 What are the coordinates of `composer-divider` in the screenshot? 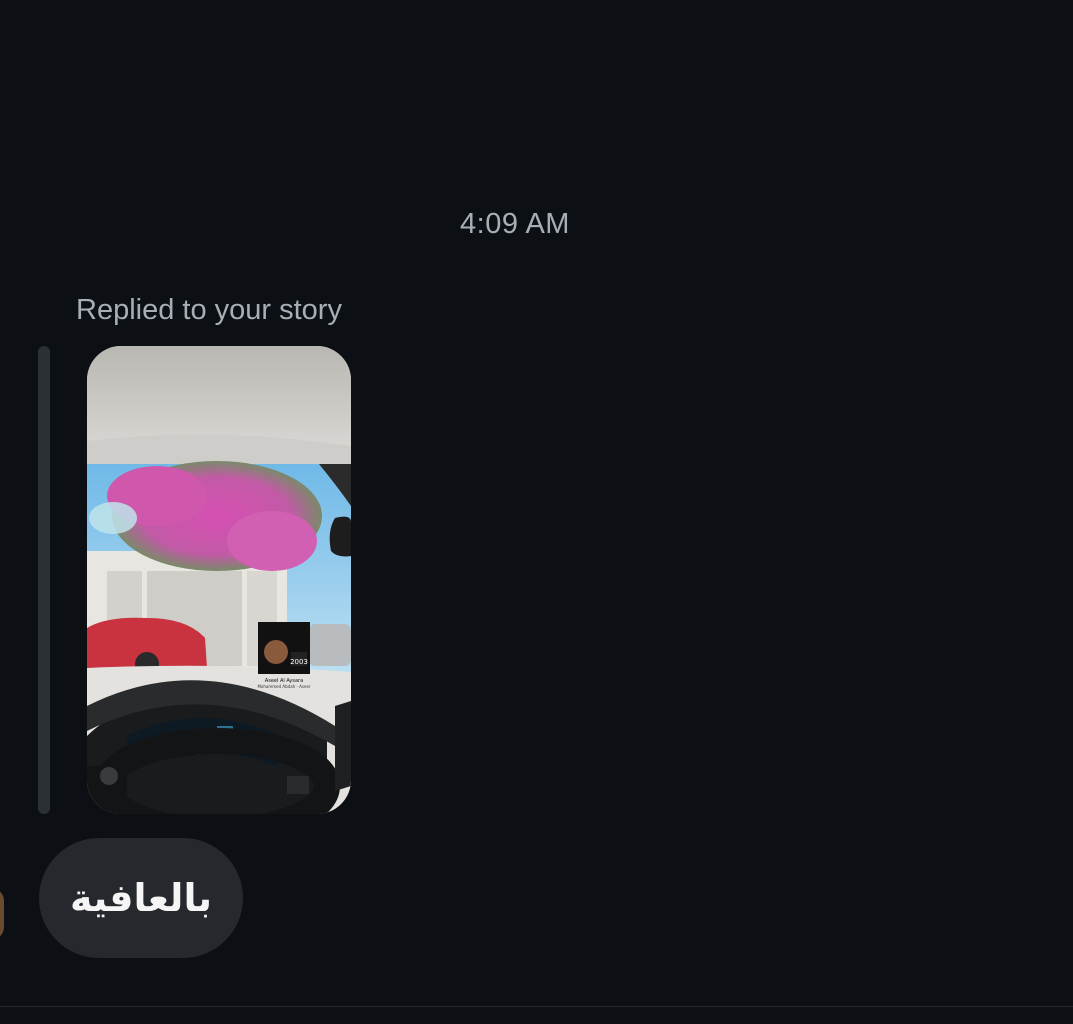 It's located at (536, 1006).